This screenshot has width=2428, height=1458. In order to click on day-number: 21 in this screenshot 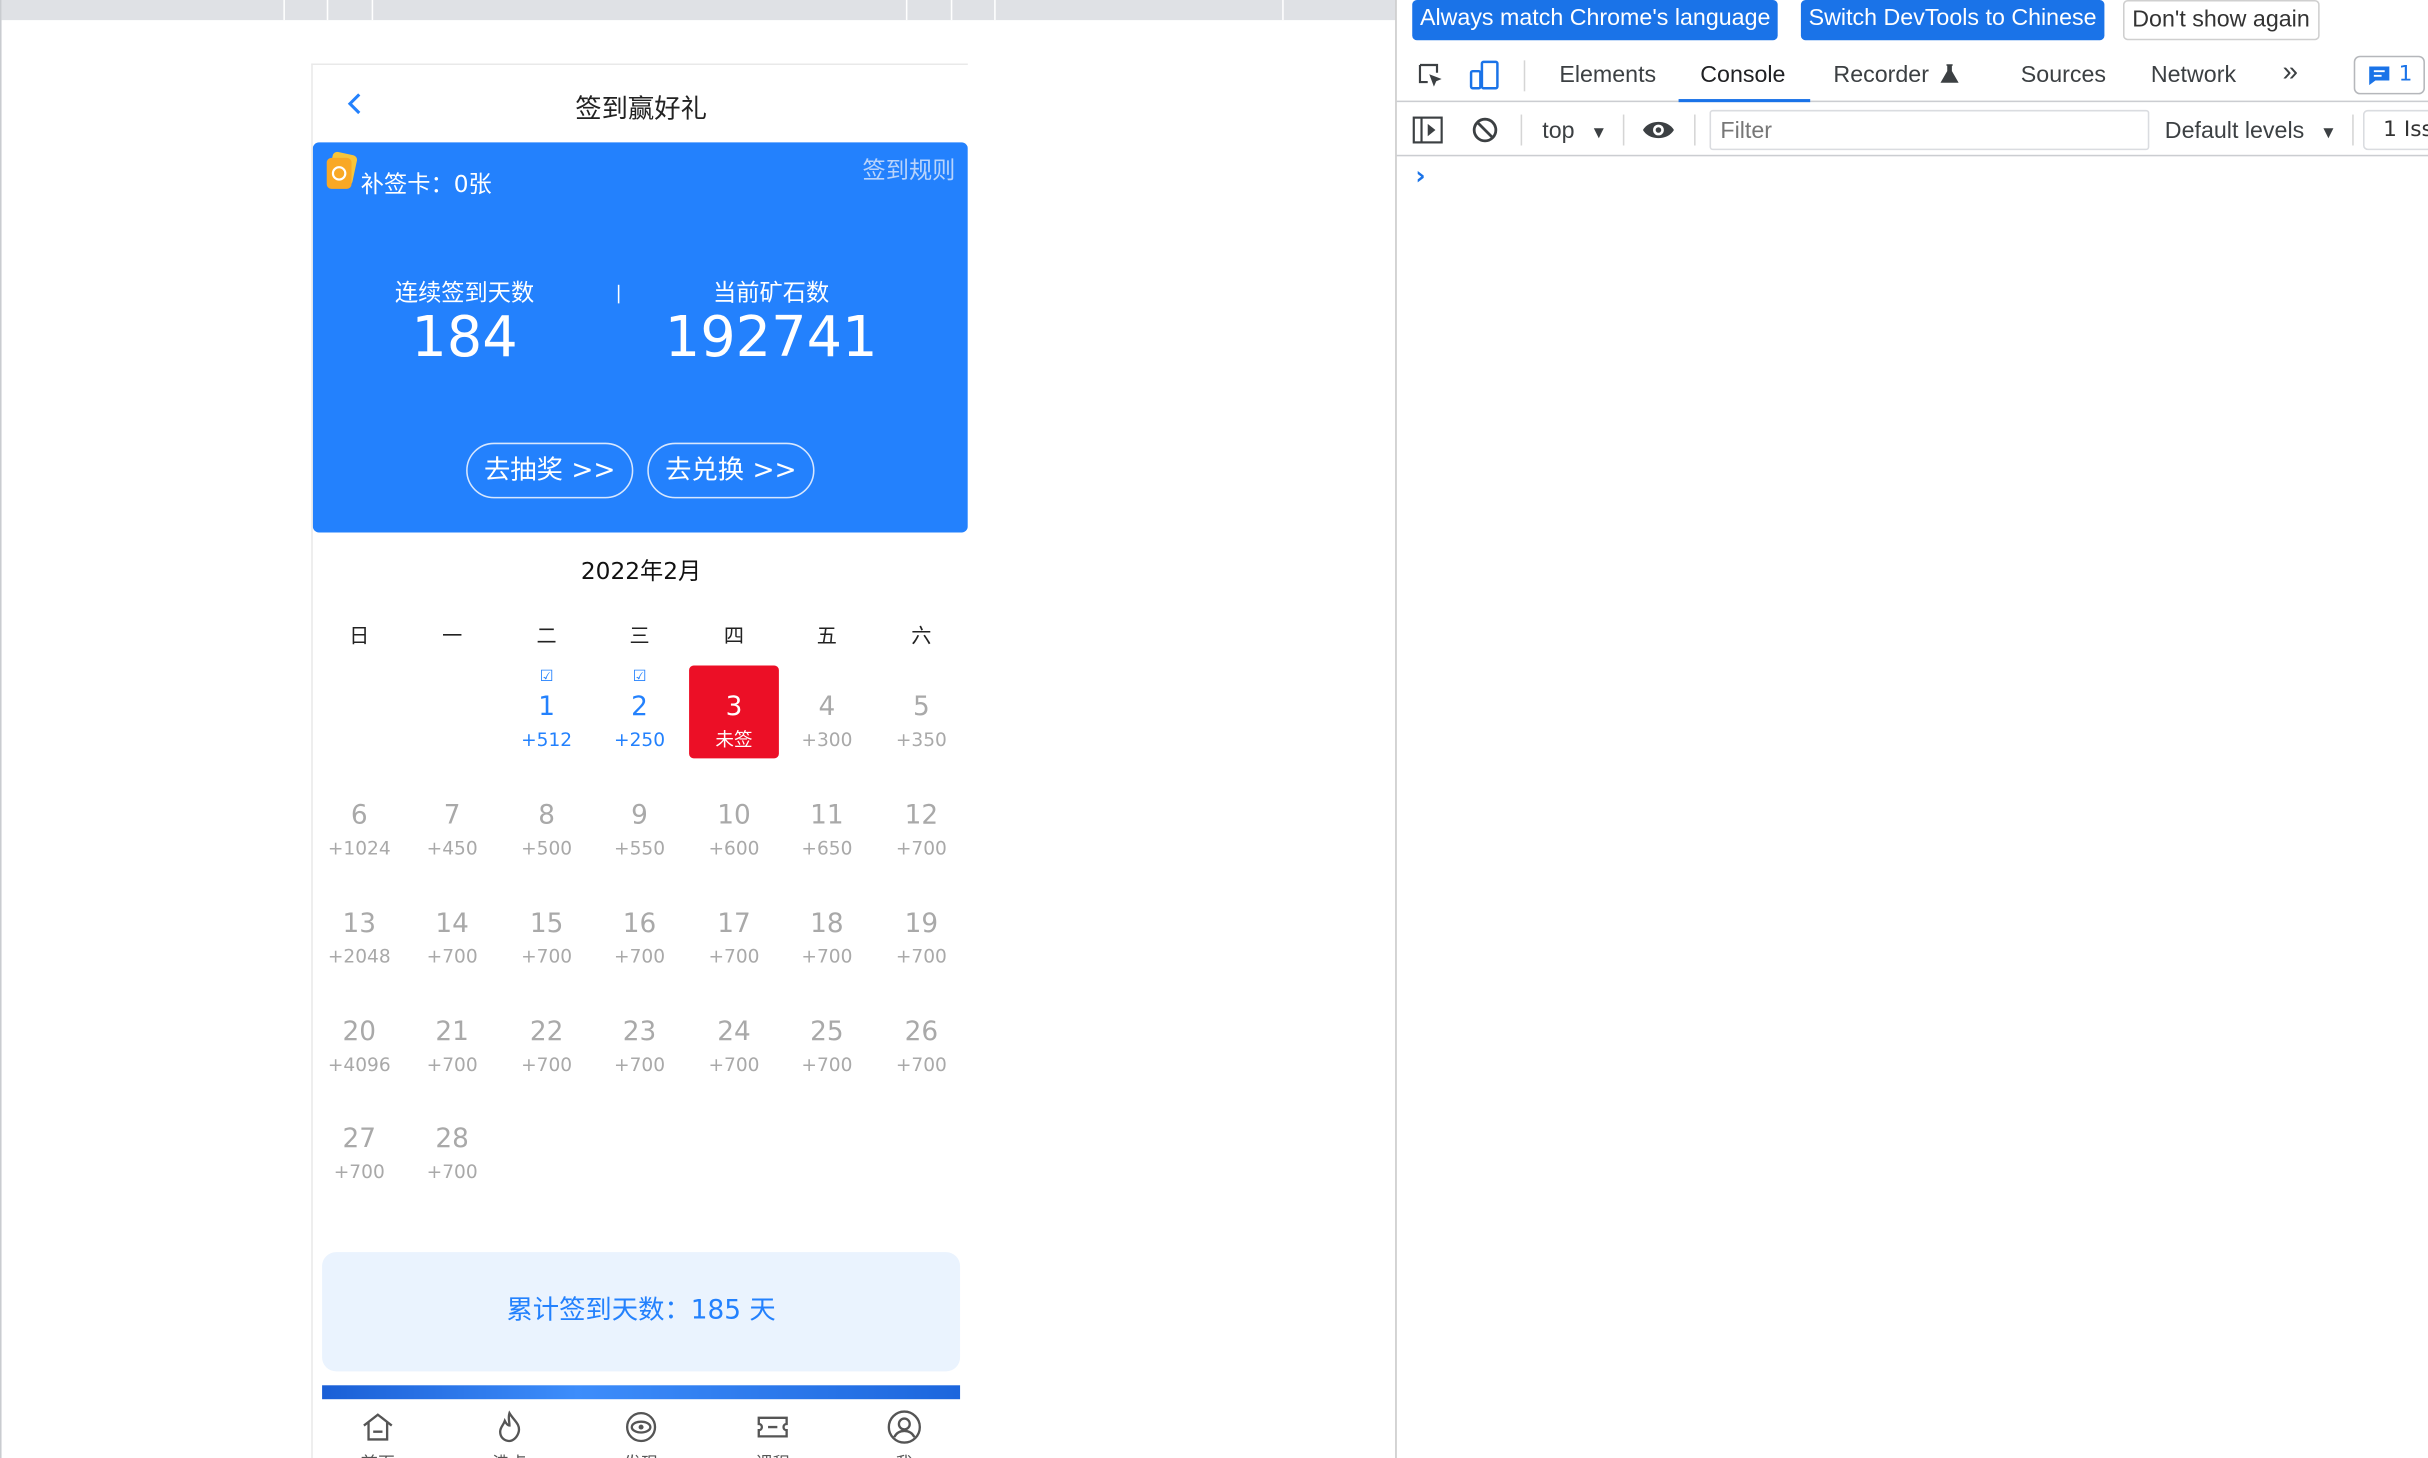, I will do `click(452, 1032)`.